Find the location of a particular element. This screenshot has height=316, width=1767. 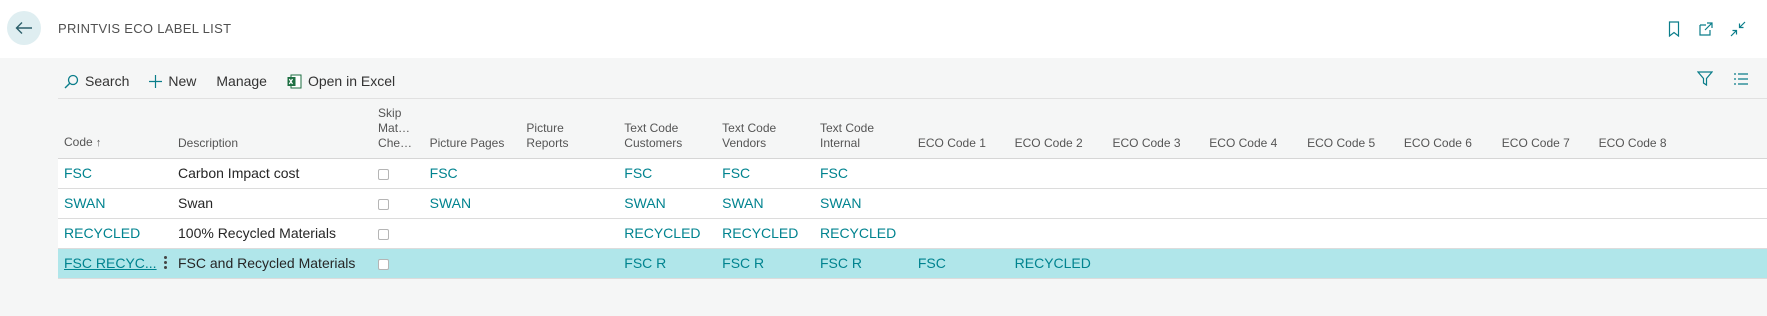

col-header-eco-code-8: ECO Code 8 is located at coordinates (1641, 130).